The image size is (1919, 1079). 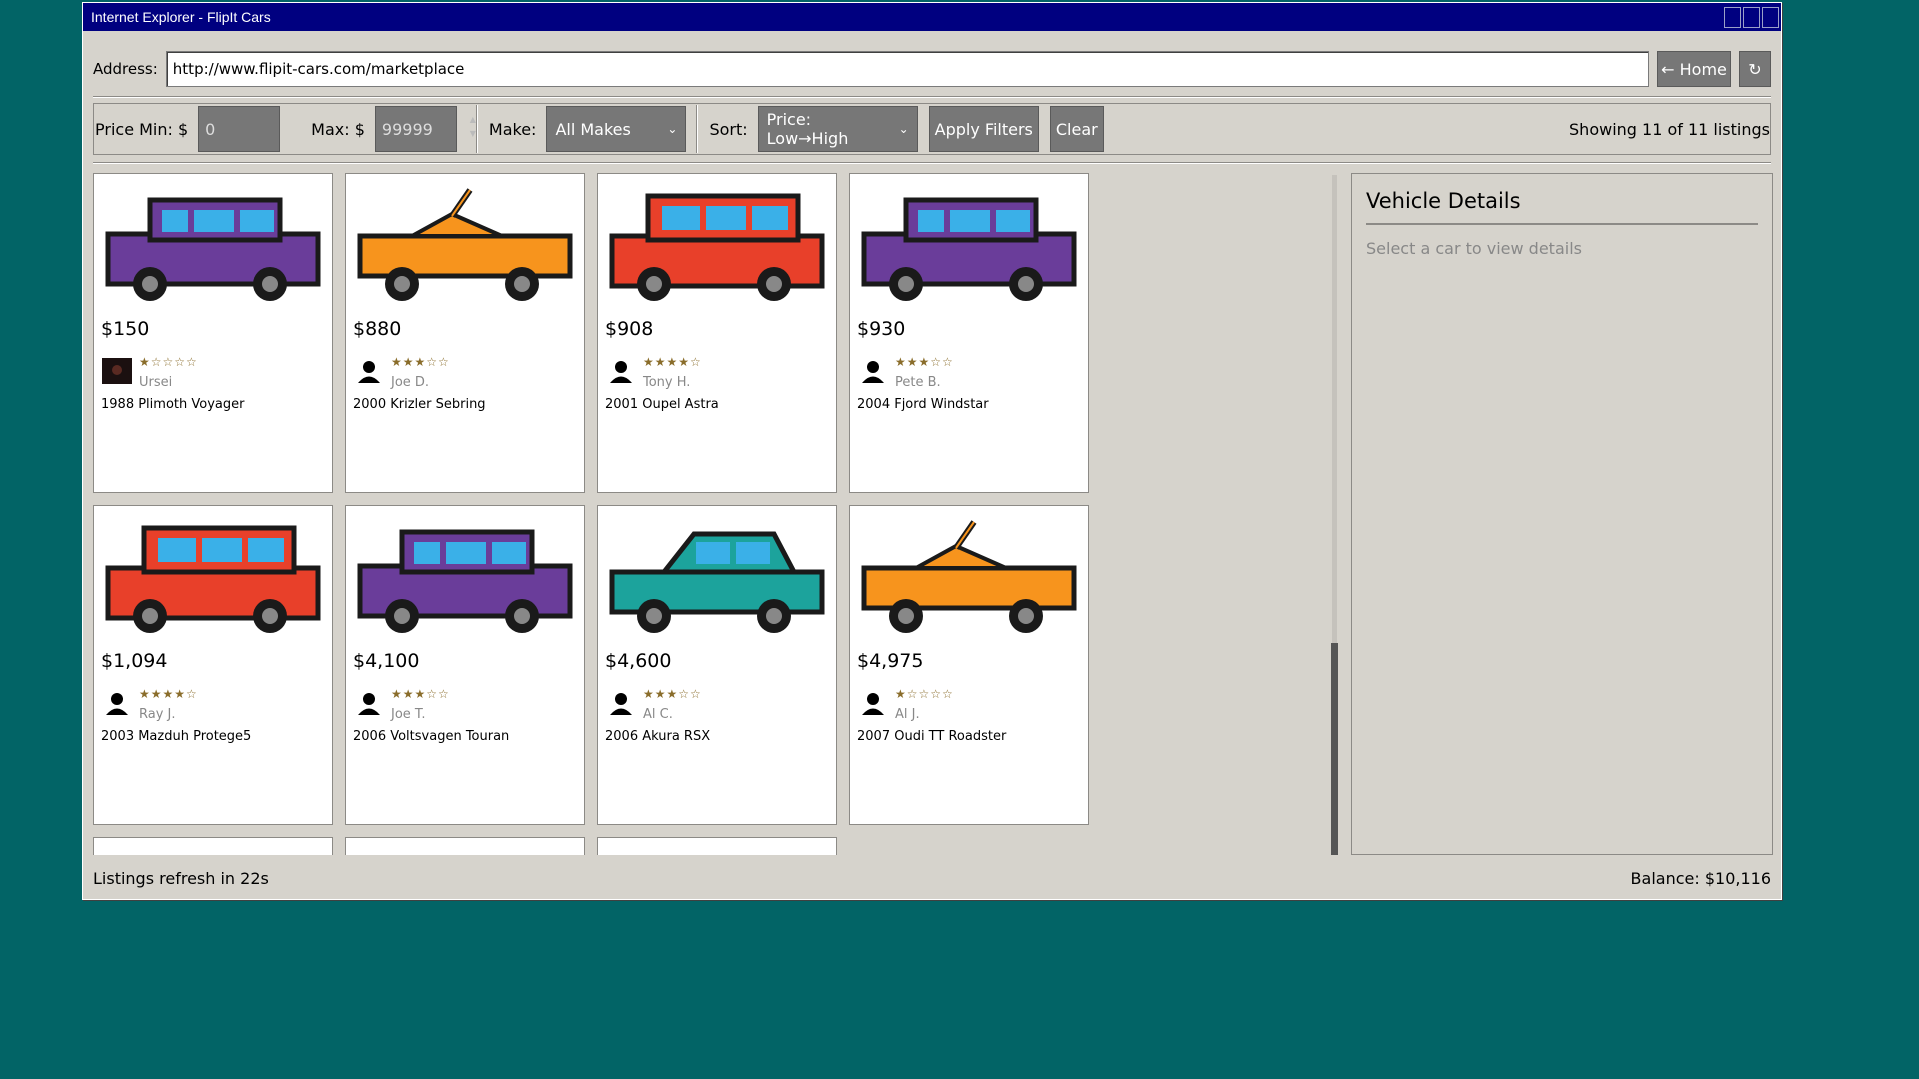 I want to click on car-model: 2000 Krizler Sebring, so click(x=419, y=404).